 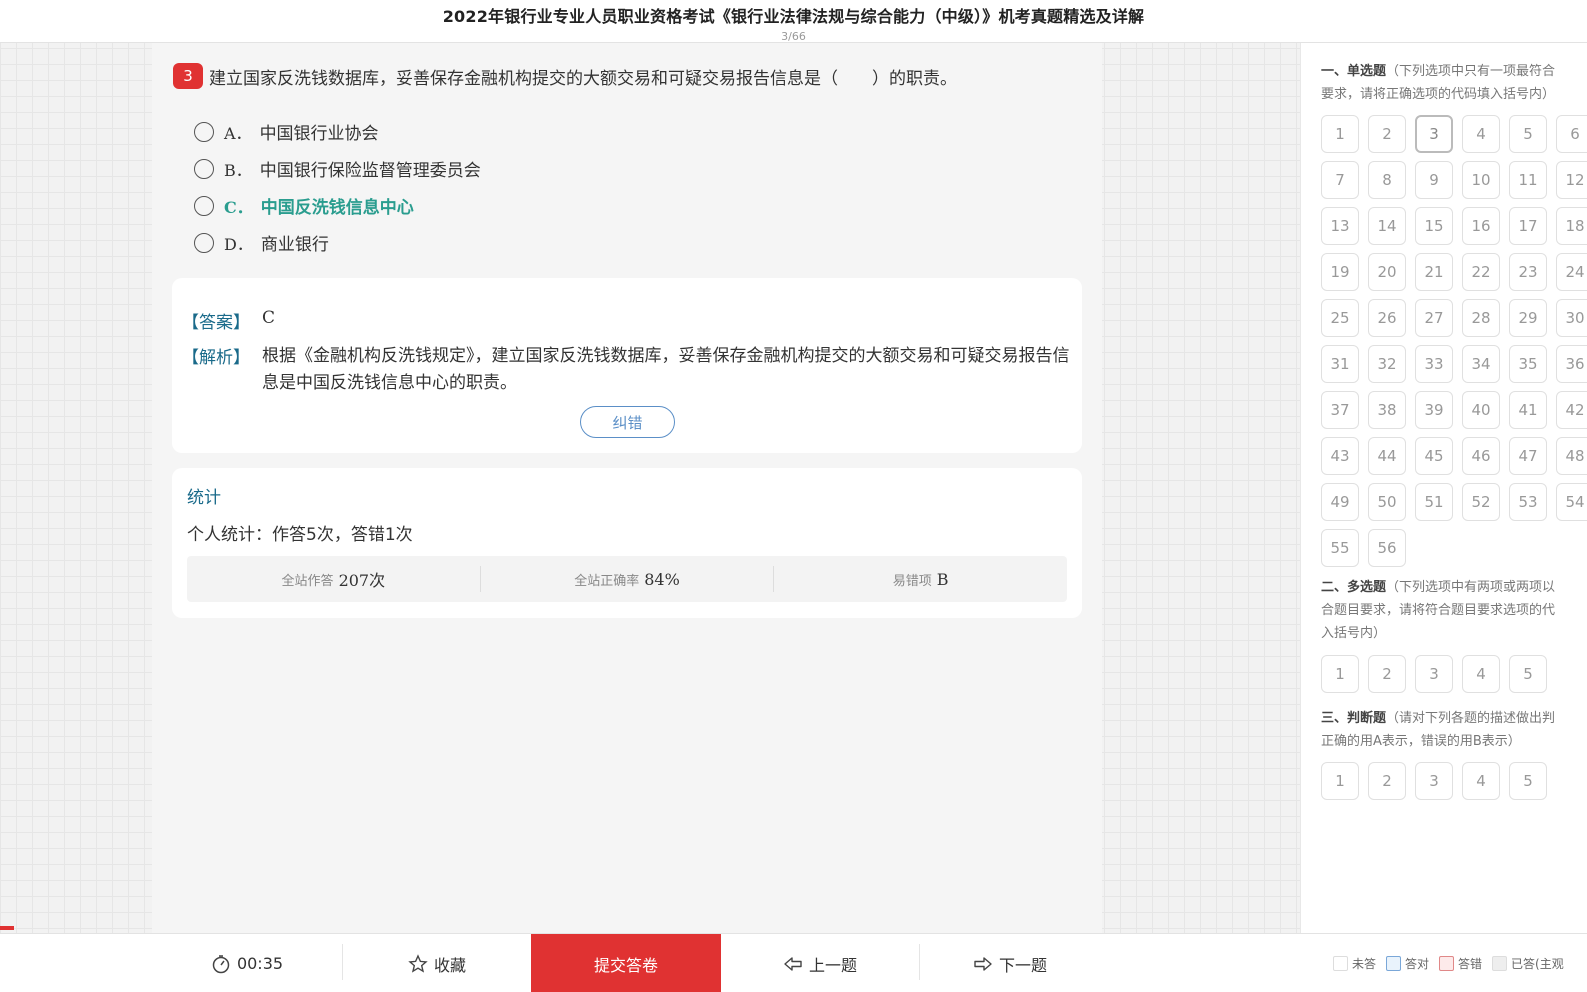 I want to click on question-nav-cell: 23, so click(x=1528, y=272).